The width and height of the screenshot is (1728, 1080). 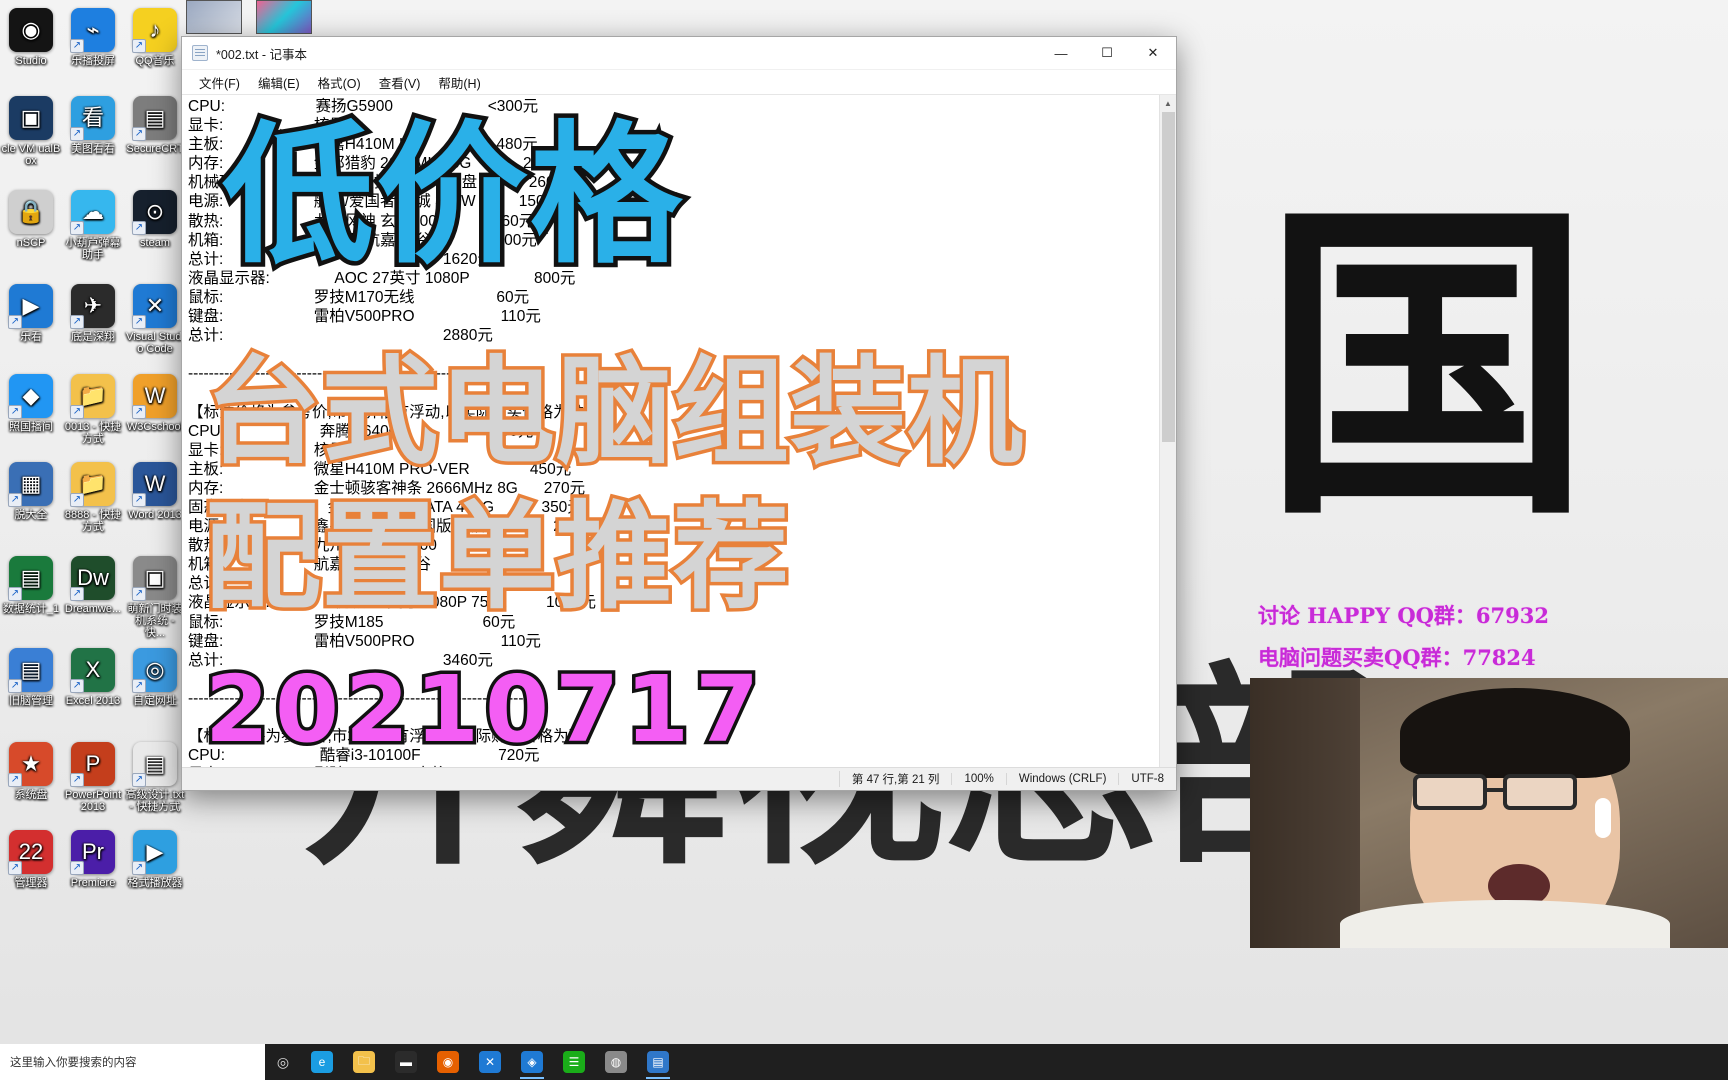 I want to click on taskbar: 这里输入你要搜索的内容 ◎ e 🗀 ▬ ◉ ✕ ◈ ☰ ◍ ▤, so click(x=864, y=1062).